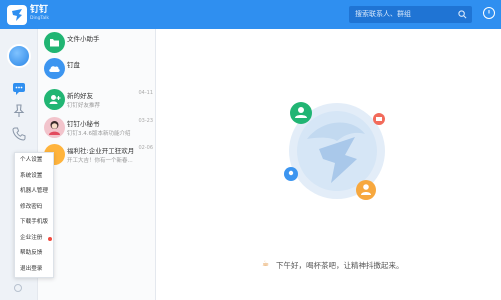  What do you see at coordinates (19, 134) in the screenshot?
I see `phone-icon` at bounding box center [19, 134].